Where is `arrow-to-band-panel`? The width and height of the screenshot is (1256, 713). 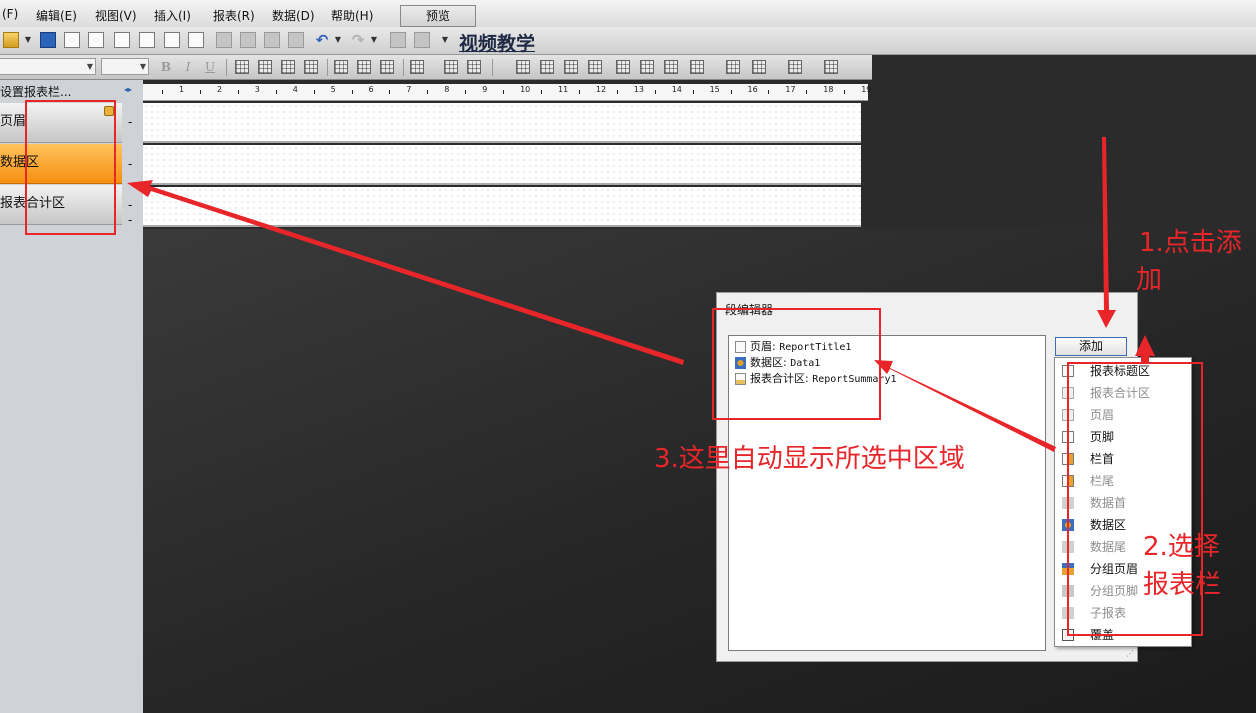 arrow-to-band-panel is located at coordinates (405, 272).